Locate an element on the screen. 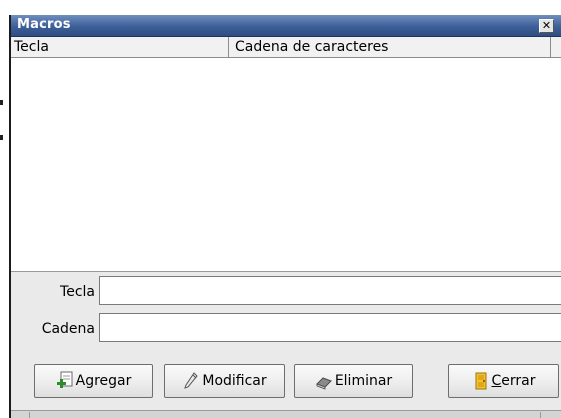 This screenshot has width=561, height=418. string-input is located at coordinates (330, 327).